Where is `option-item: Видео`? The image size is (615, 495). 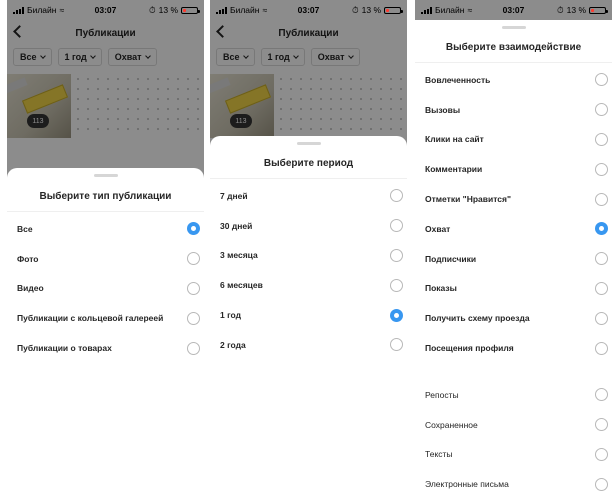 option-item: Видео is located at coordinates (105, 289).